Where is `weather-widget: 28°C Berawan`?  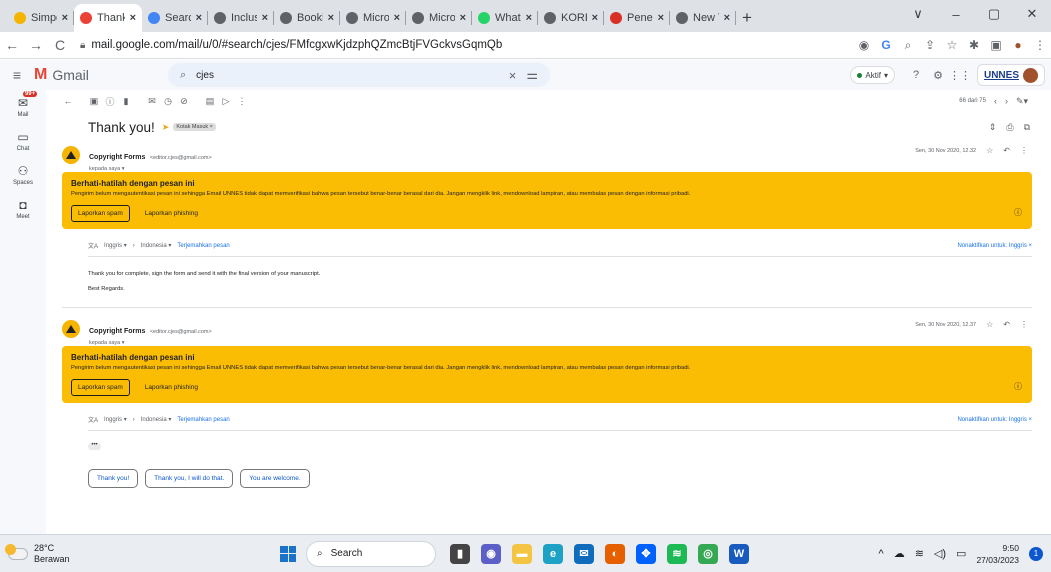
weather-widget: 28°C Berawan is located at coordinates (125, 554).